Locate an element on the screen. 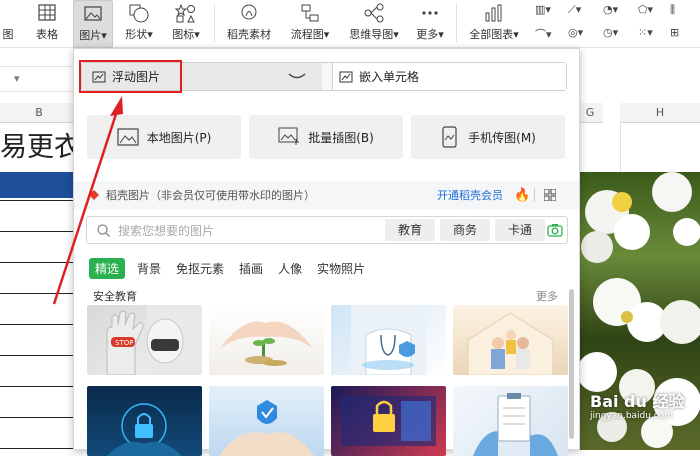 The width and height of the screenshot is (700, 456). ribbon-item-label: 更多▾ is located at coordinates (430, 34).